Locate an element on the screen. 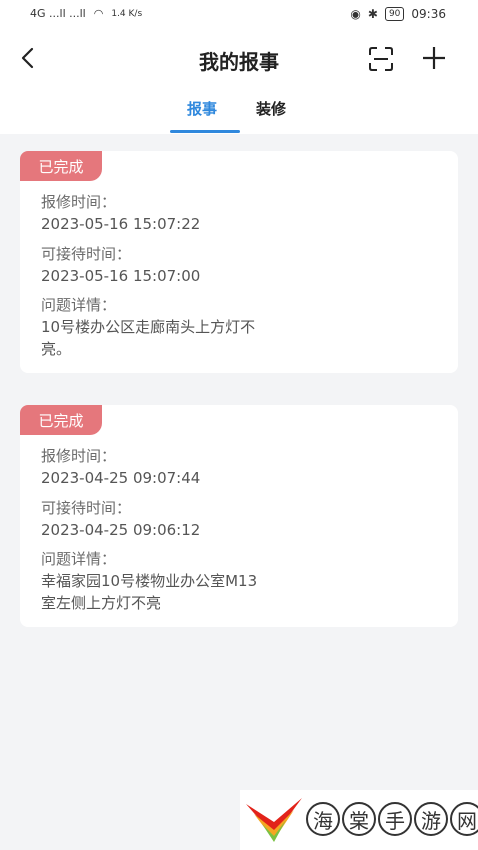 This screenshot has height=850, width=478. tab-bar: 报事 装修 is located at coordinates (239, 113).